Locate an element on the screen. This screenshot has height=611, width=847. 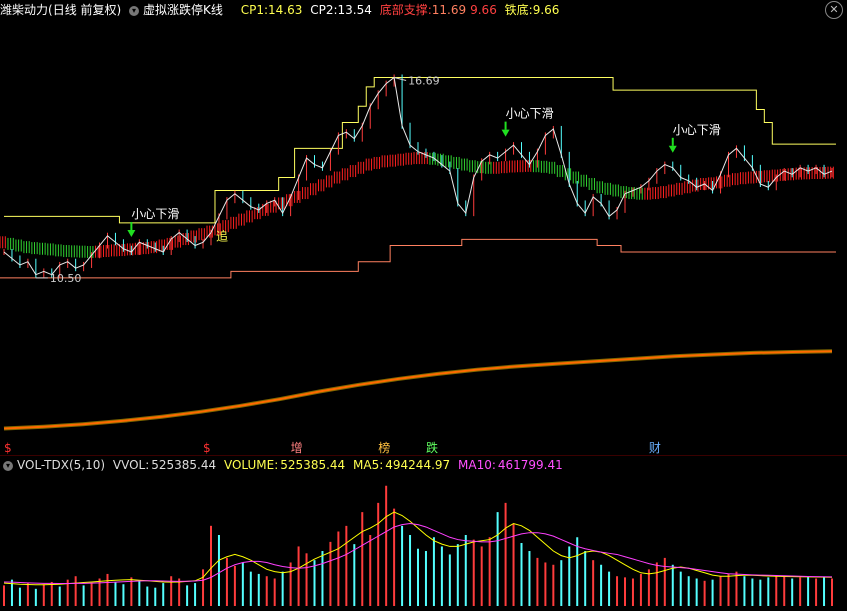
trend-line is located at coordinates (418, 390).